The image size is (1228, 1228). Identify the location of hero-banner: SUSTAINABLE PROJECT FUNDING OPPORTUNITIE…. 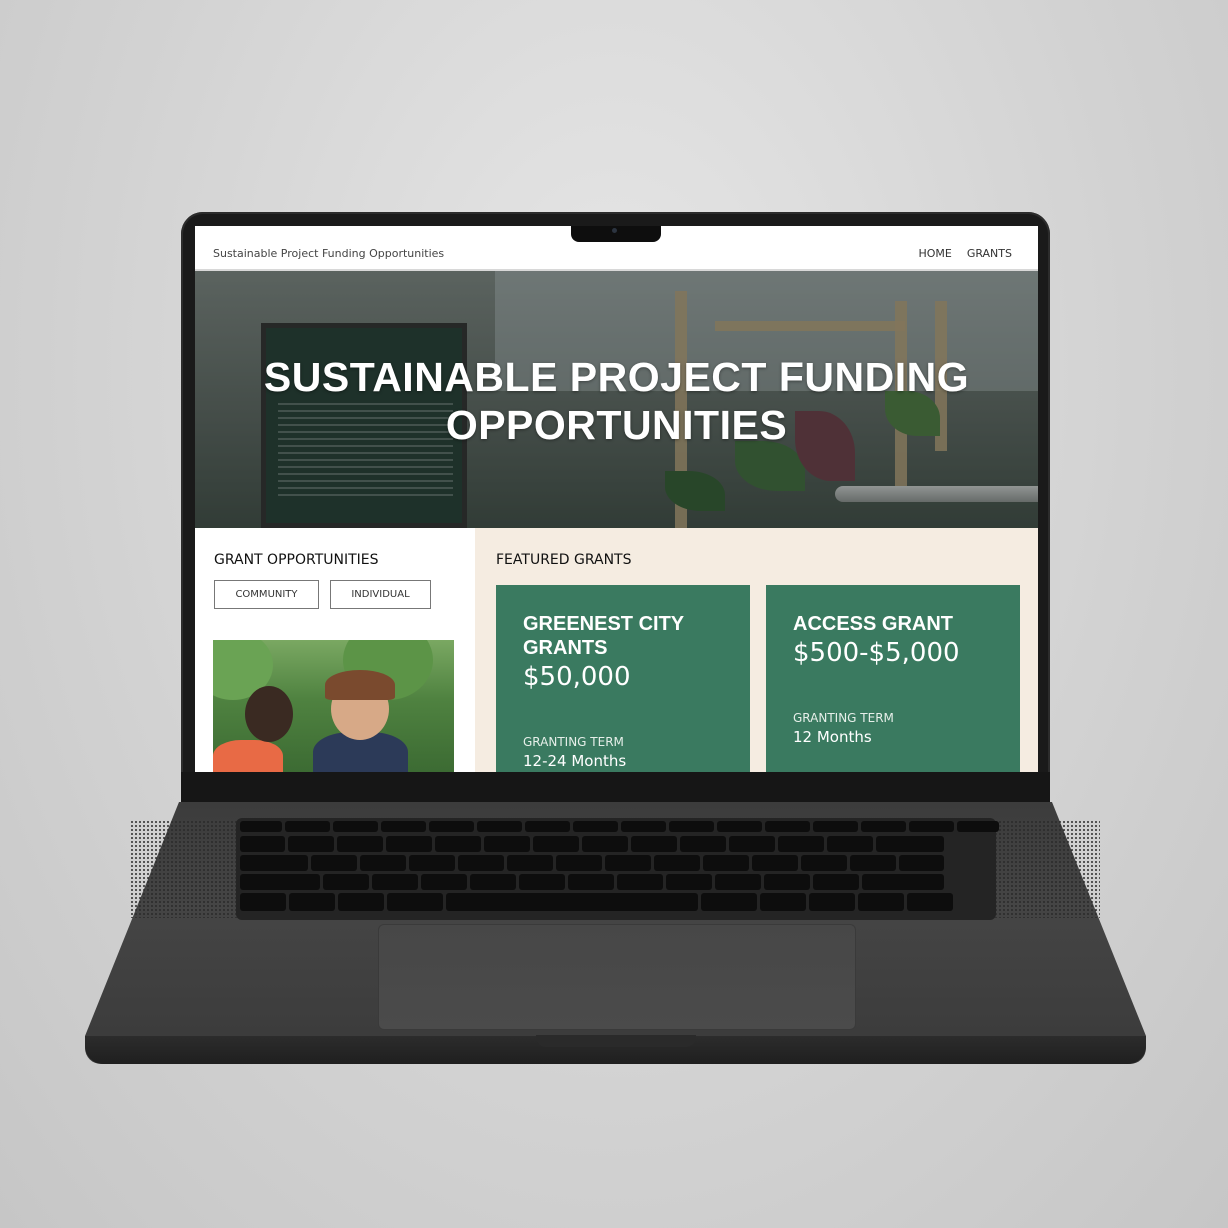
(616, 399).